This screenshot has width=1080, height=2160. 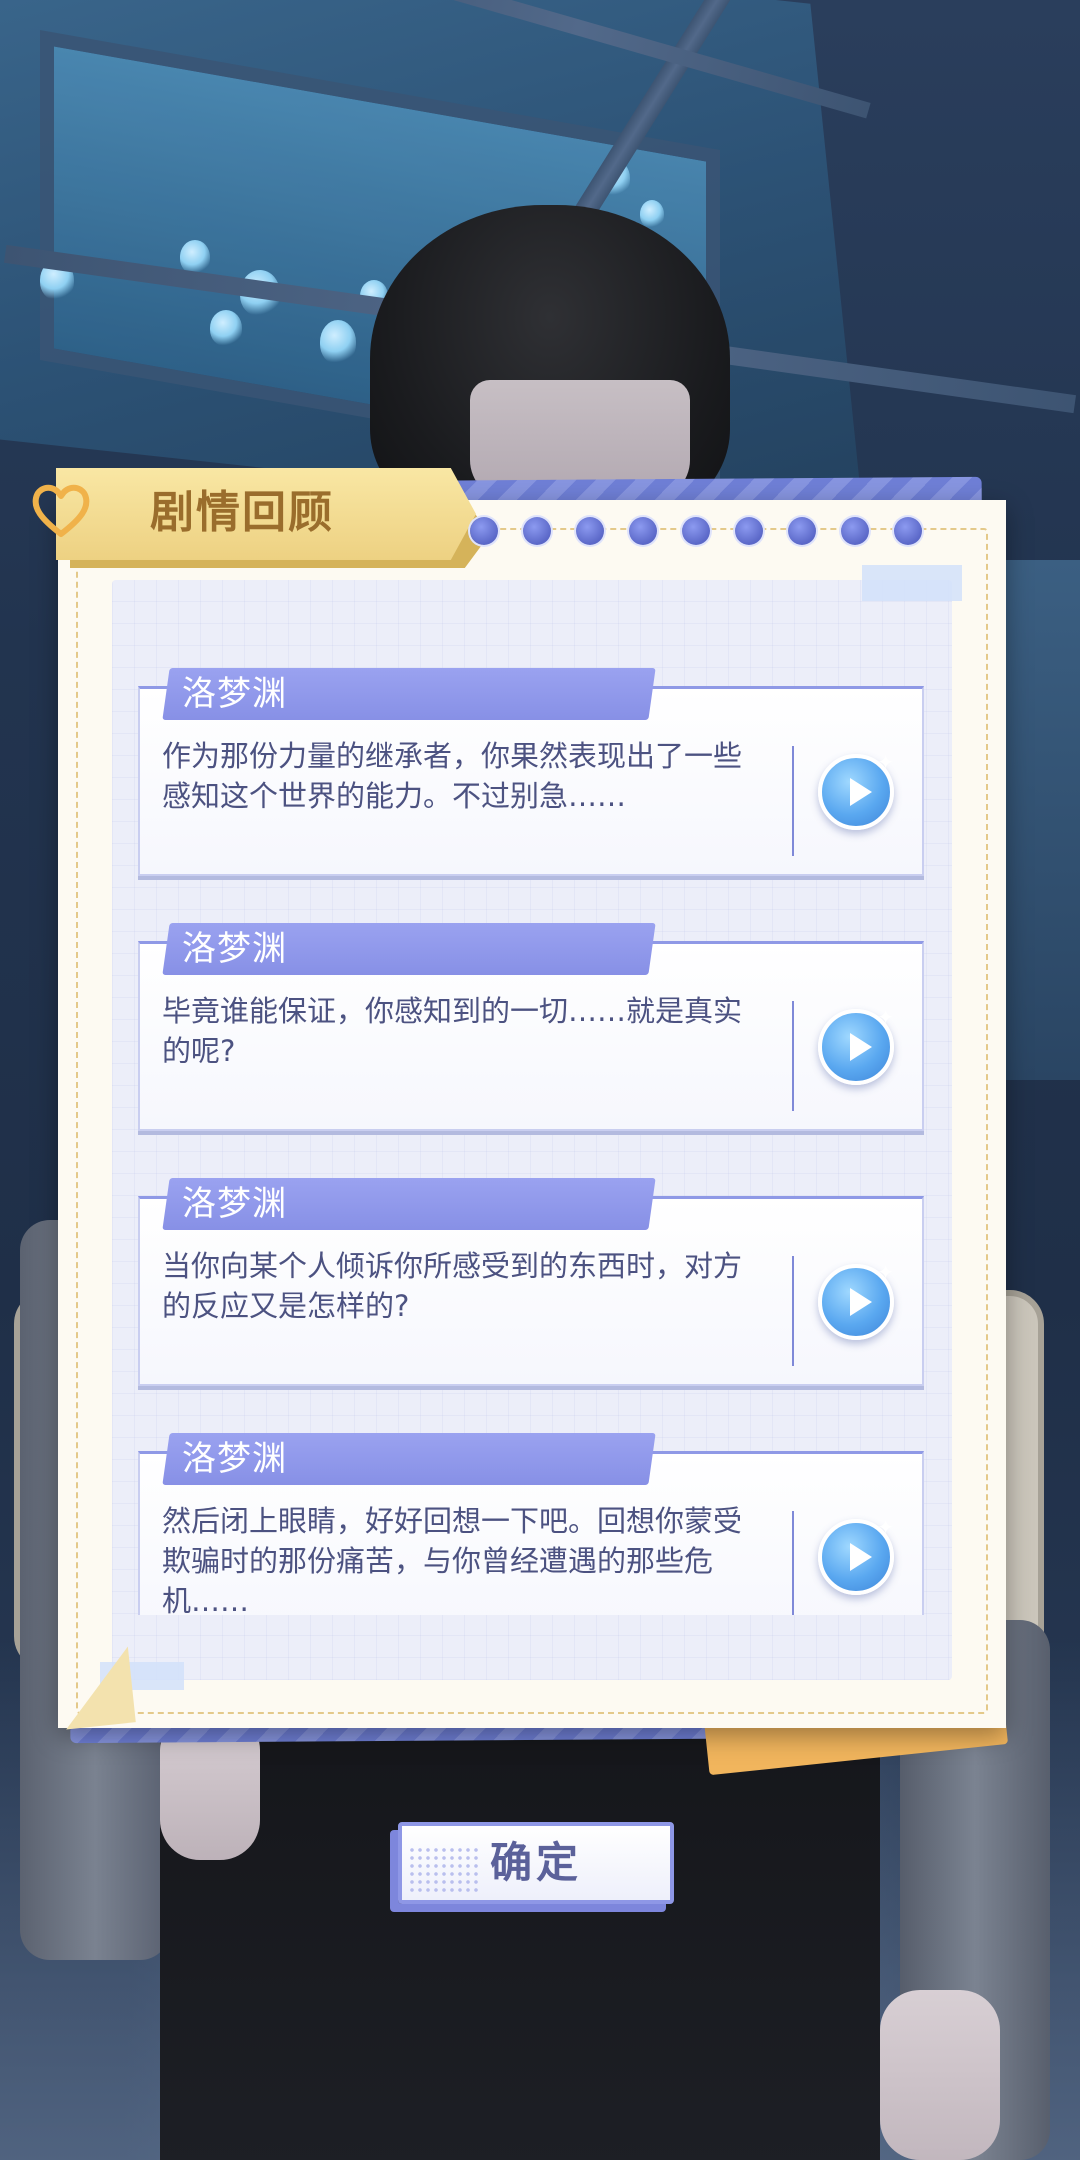 What do you see at coordinates (452, 1286) in the screenshot?
I see `dialogue-text: 当你向某个人倾诉你所感受到的东西时，对方的反应又是怎样的?` at bounding box center [452, 1286].